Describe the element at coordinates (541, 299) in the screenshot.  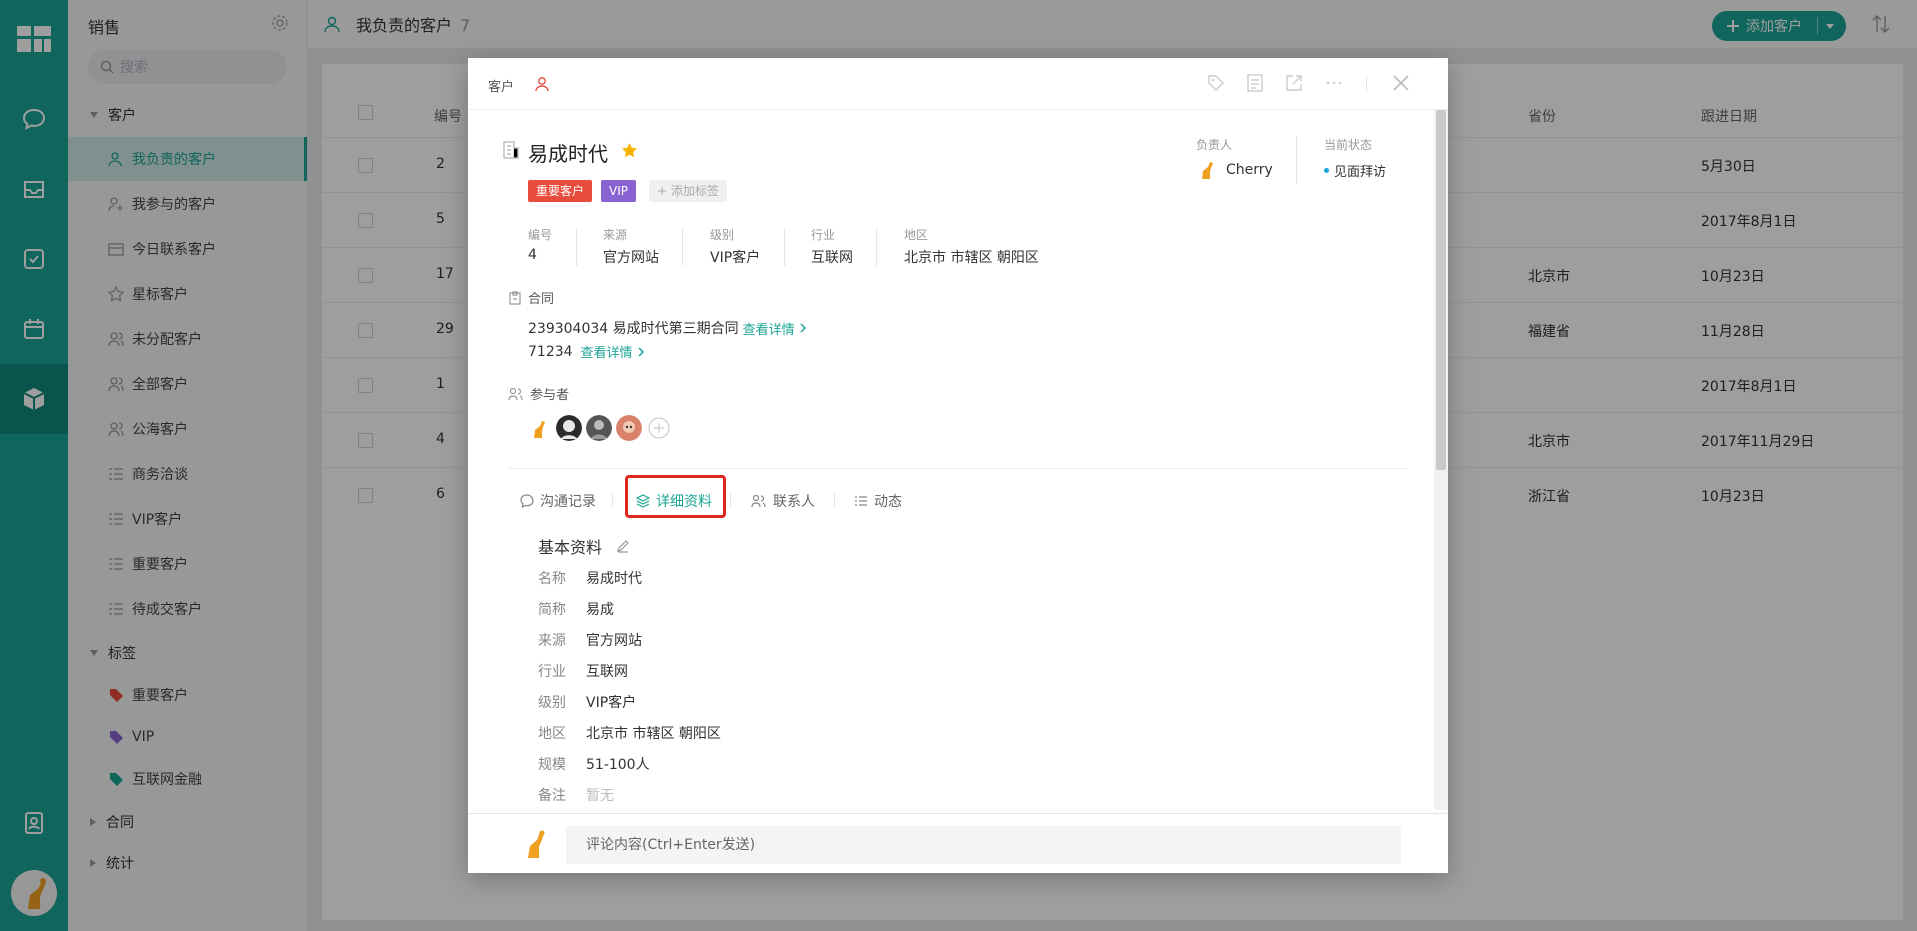
I see `contract-section-label: 合同` at that location.